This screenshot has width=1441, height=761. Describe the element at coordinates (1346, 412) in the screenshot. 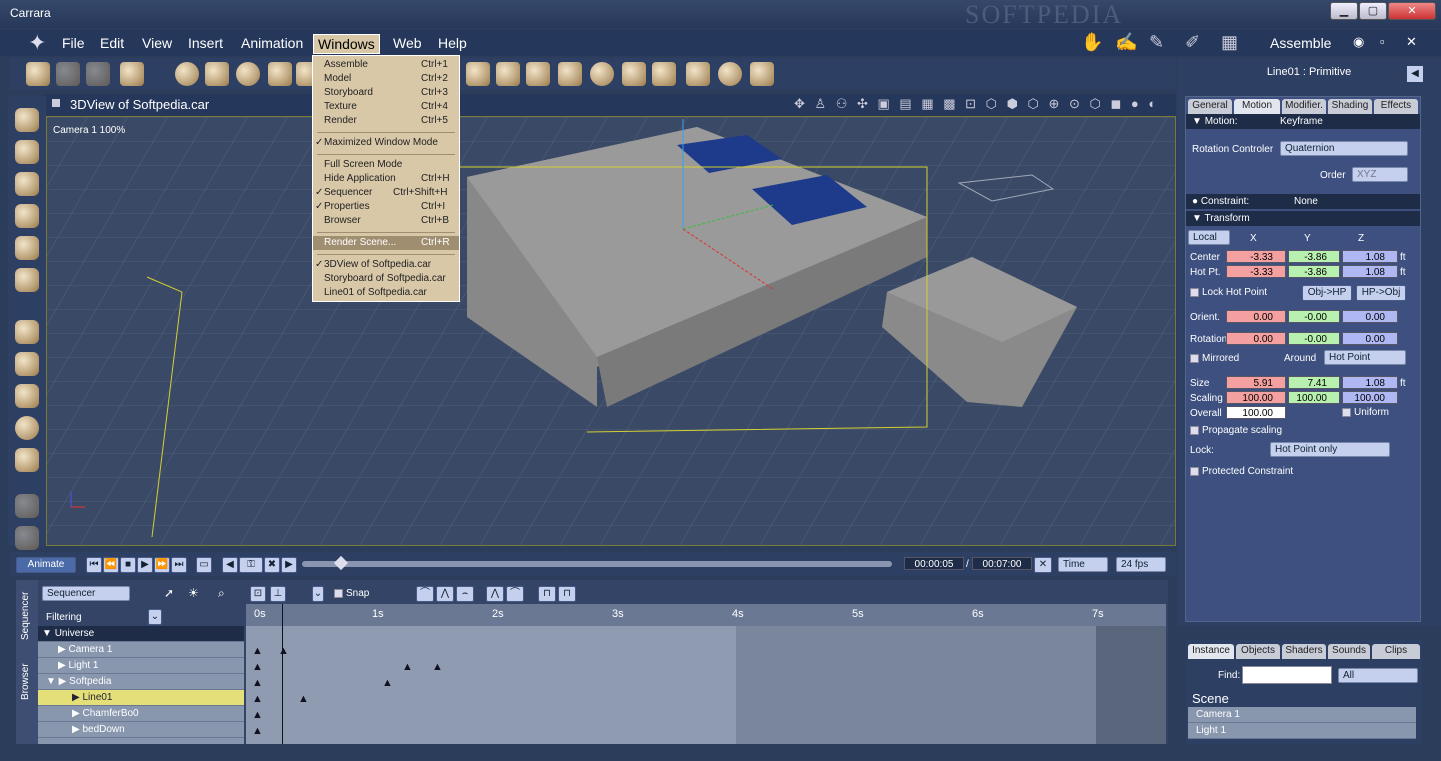

I see `uniform-checkbox` at that location.